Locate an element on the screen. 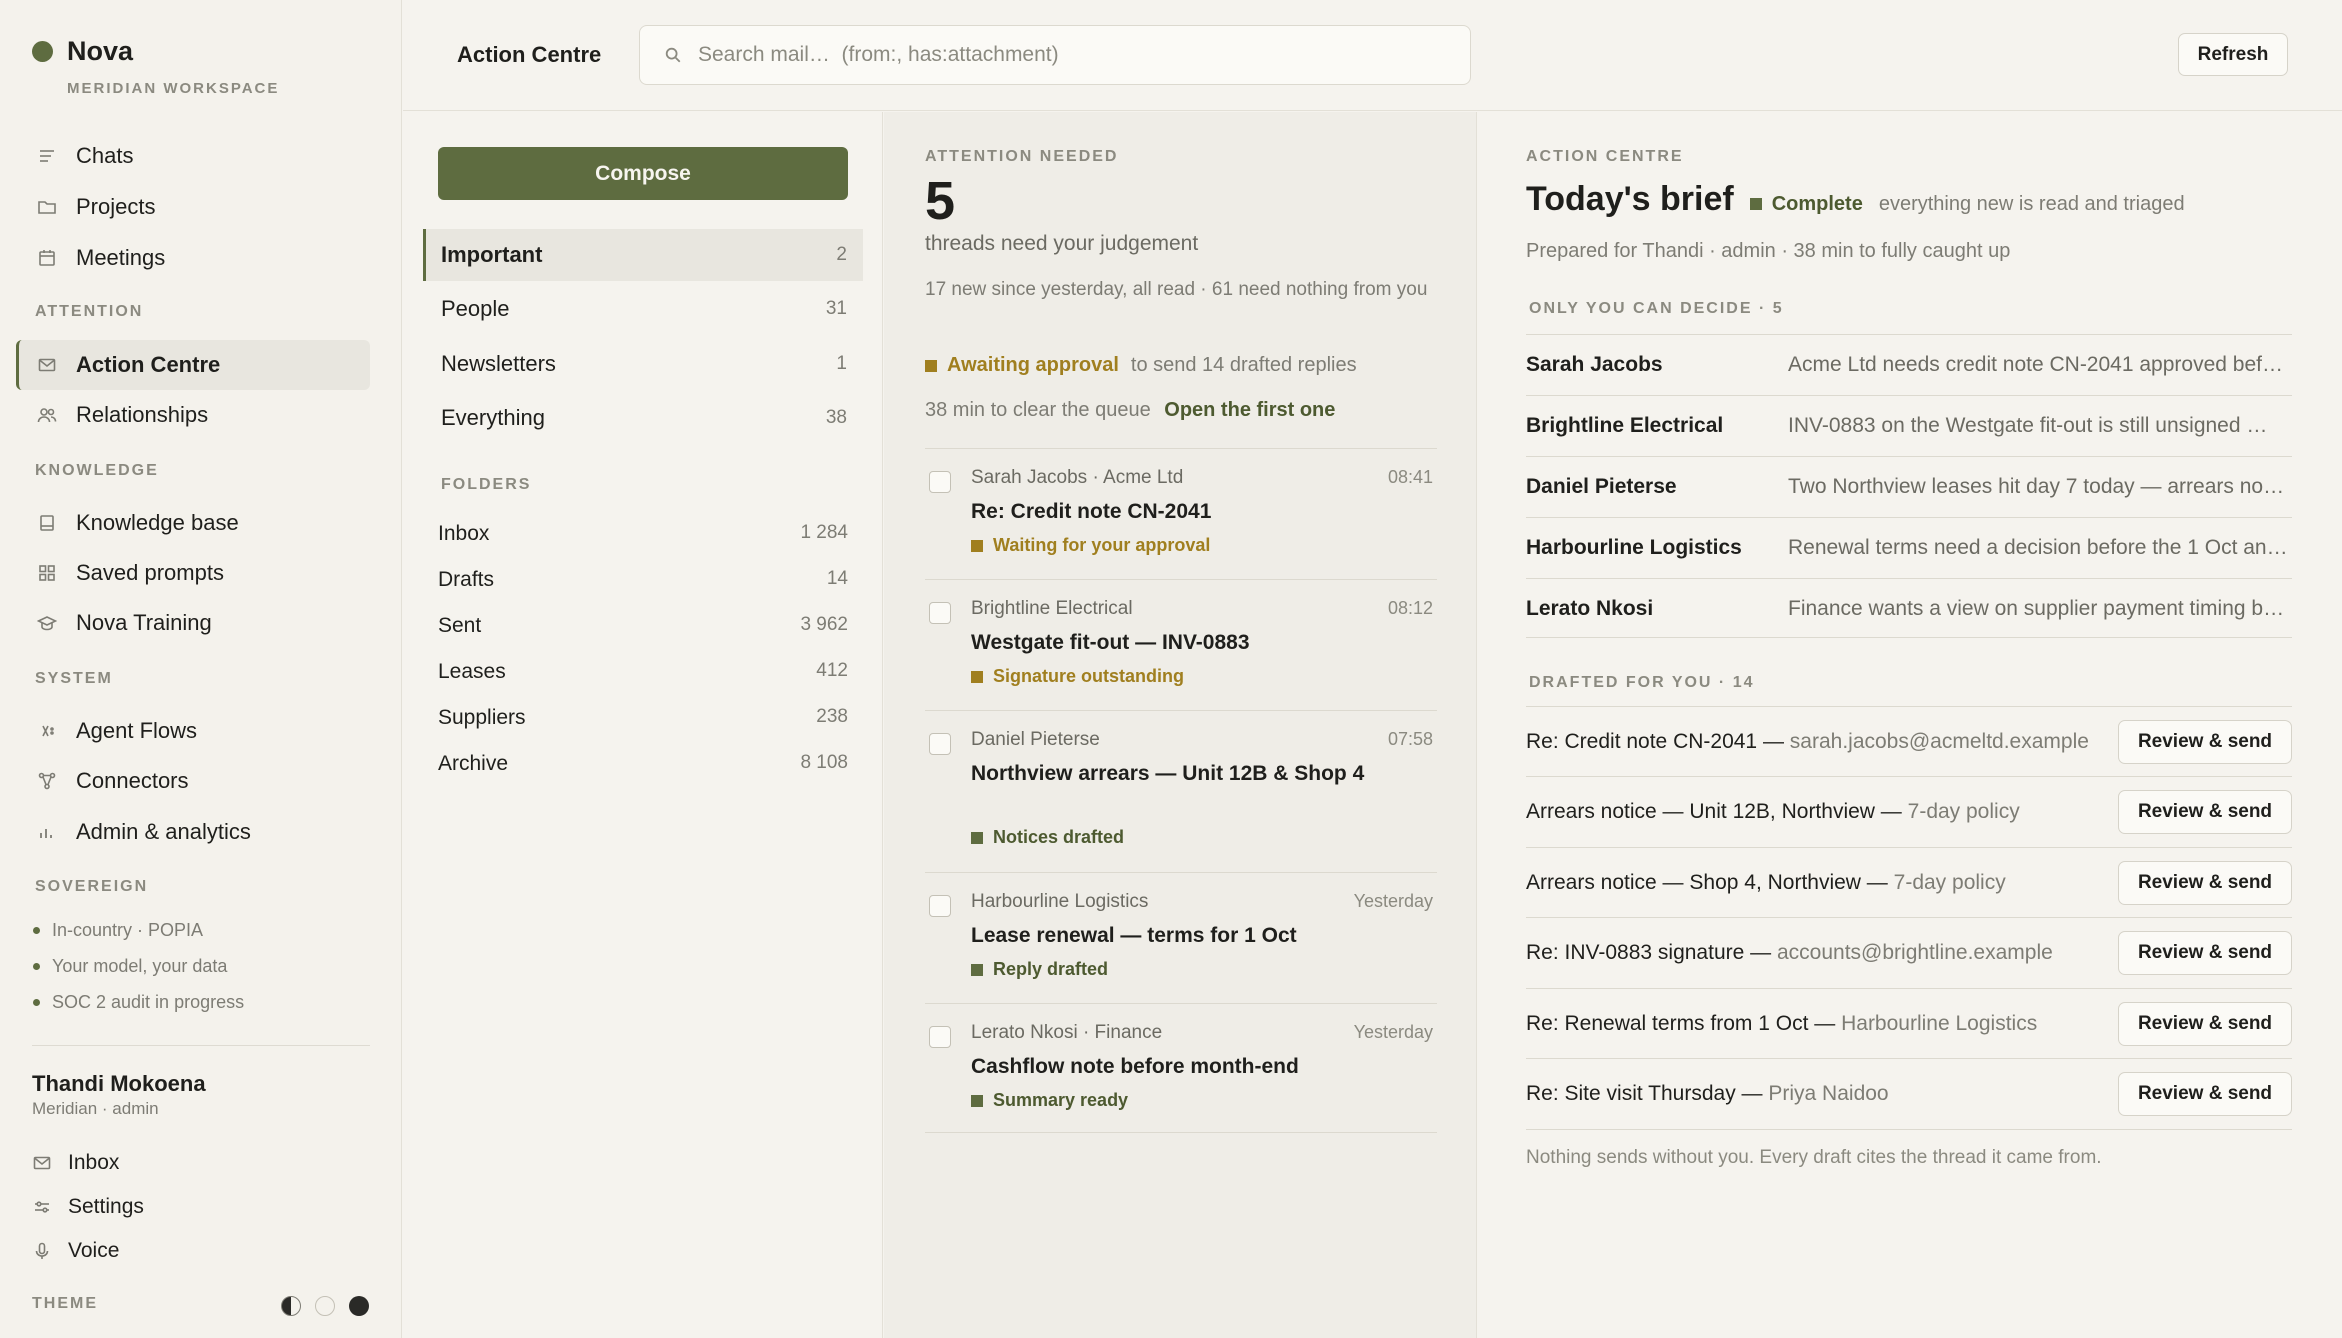 This screenshot has width=2342, height=1338. draft-subject: Arrears notice — Unit 12B, Northview — is located at coordinates (1714, 811).